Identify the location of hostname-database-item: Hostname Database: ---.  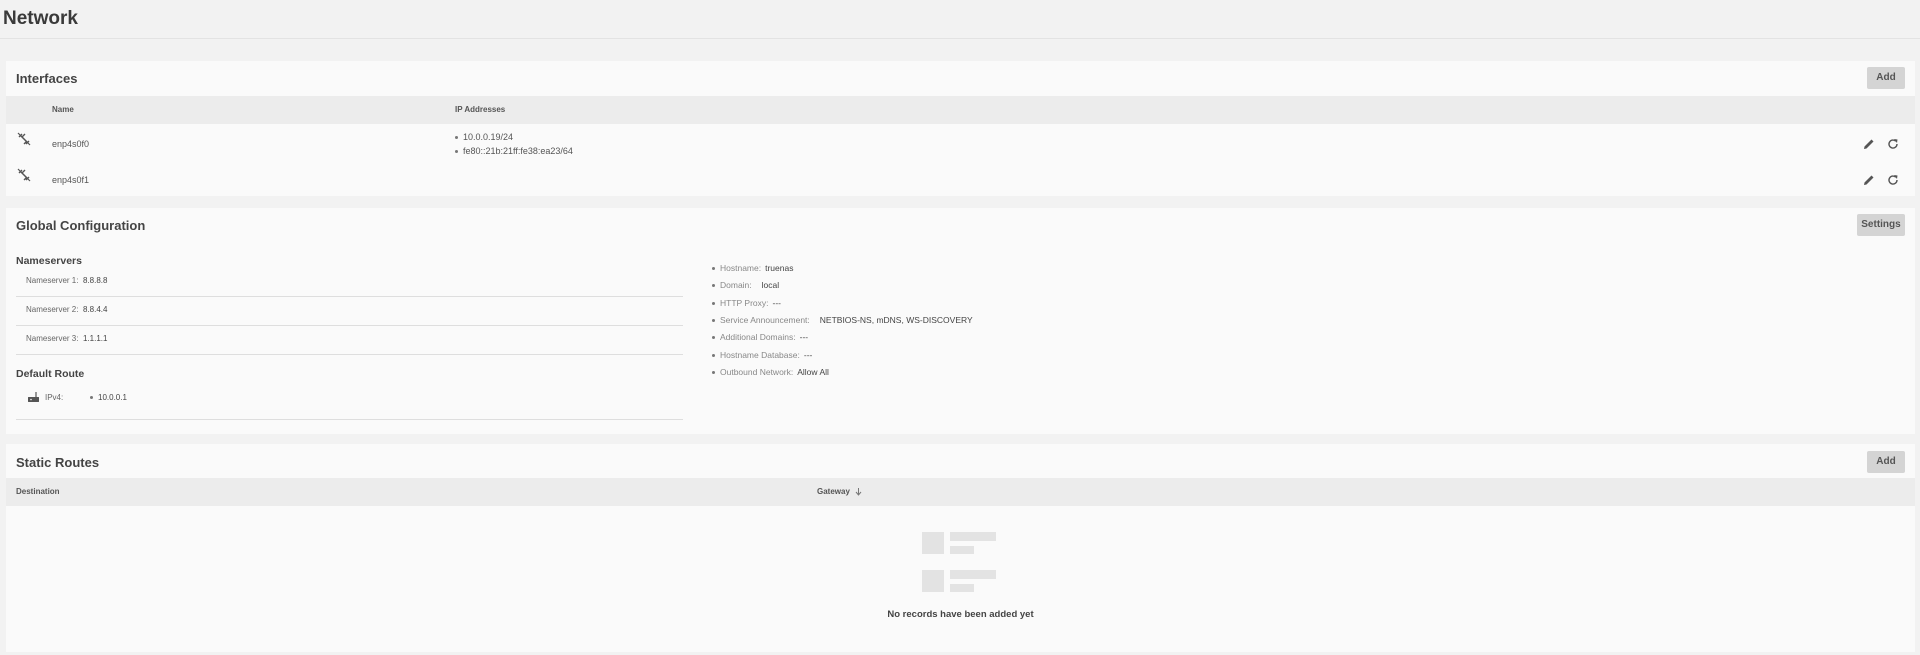
(762, 355).